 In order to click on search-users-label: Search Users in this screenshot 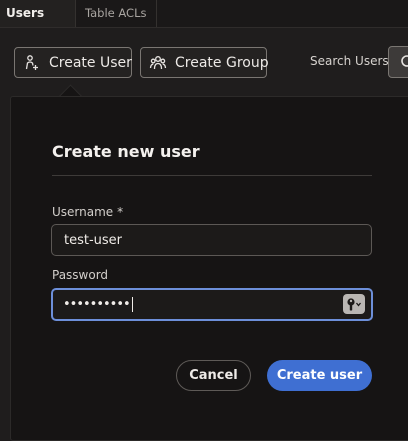, I will do `click(349, 61)`.